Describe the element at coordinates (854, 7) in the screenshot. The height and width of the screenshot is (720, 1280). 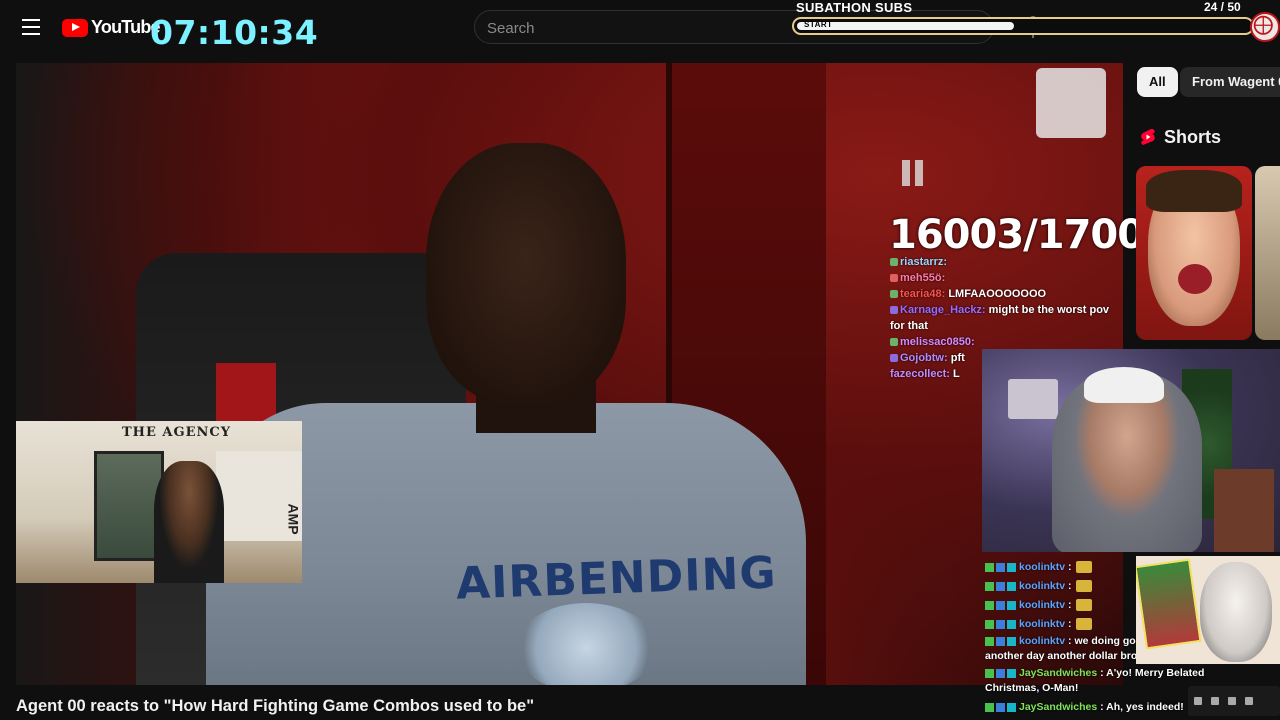
I see `subathon-title: SUBATHON SUBS` at that location.